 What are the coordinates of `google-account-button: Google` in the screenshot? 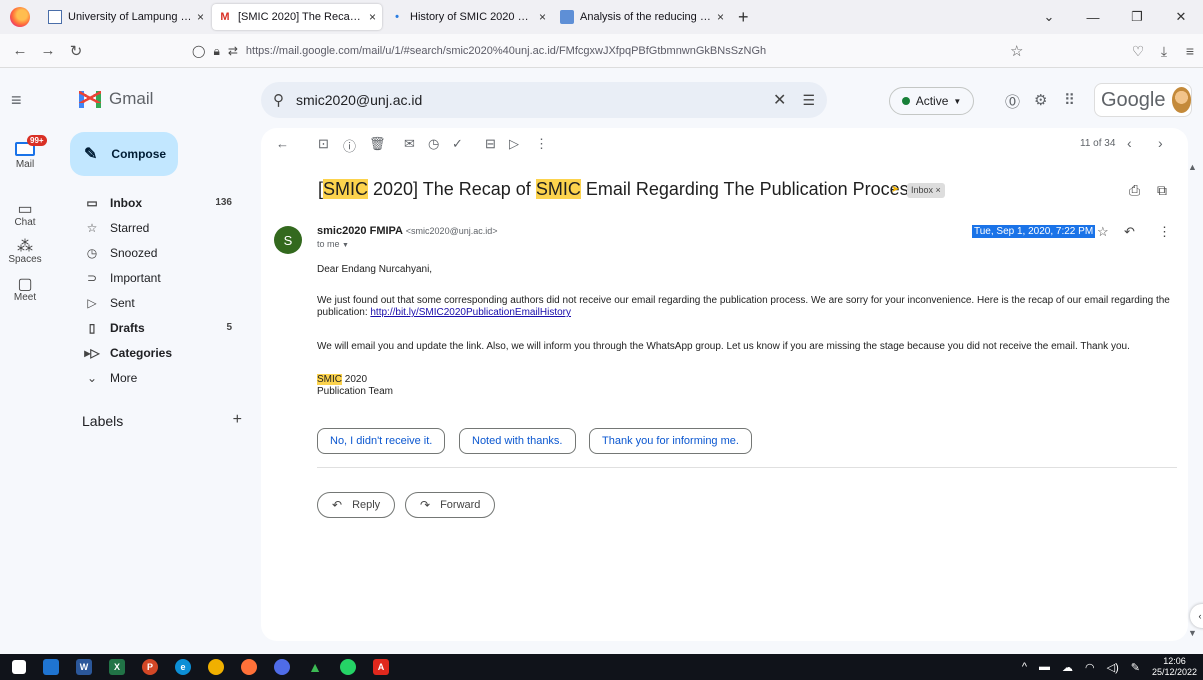 It's located at (1143, 100).